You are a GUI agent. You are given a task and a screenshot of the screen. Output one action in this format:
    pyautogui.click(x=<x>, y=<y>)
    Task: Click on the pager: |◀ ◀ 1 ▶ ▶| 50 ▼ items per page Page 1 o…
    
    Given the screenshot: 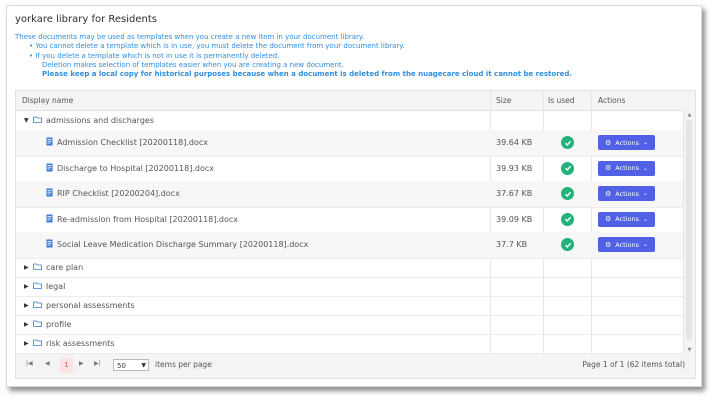 What is the action you would take?
    pyautogui.click(x=355, y=366)
    